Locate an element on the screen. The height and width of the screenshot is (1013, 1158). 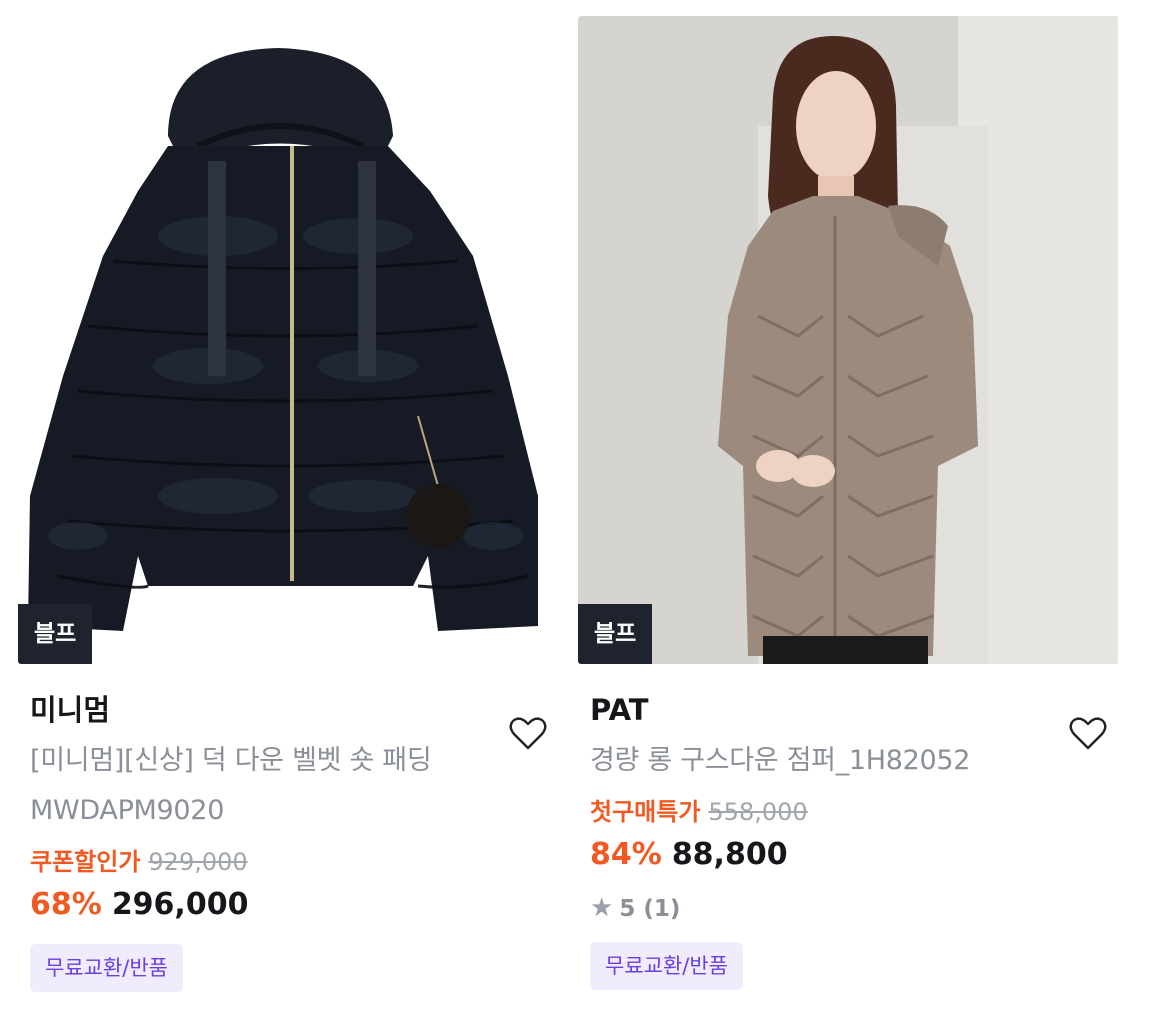
price-info: 쿠폰할인가 929,000 is located at coordinates (288, 862).